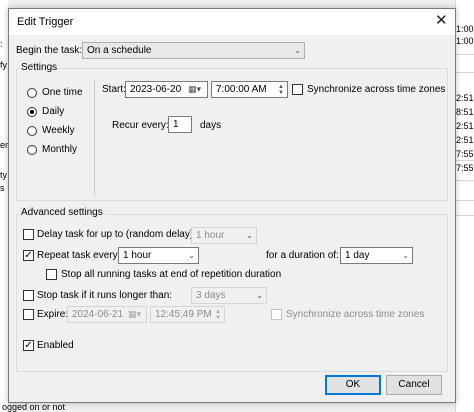 This screenshot has width=474, height=412. Describe the element at coordinates (414, 385) in the screenshot. I see `cancel-button: Cancel` at that location.